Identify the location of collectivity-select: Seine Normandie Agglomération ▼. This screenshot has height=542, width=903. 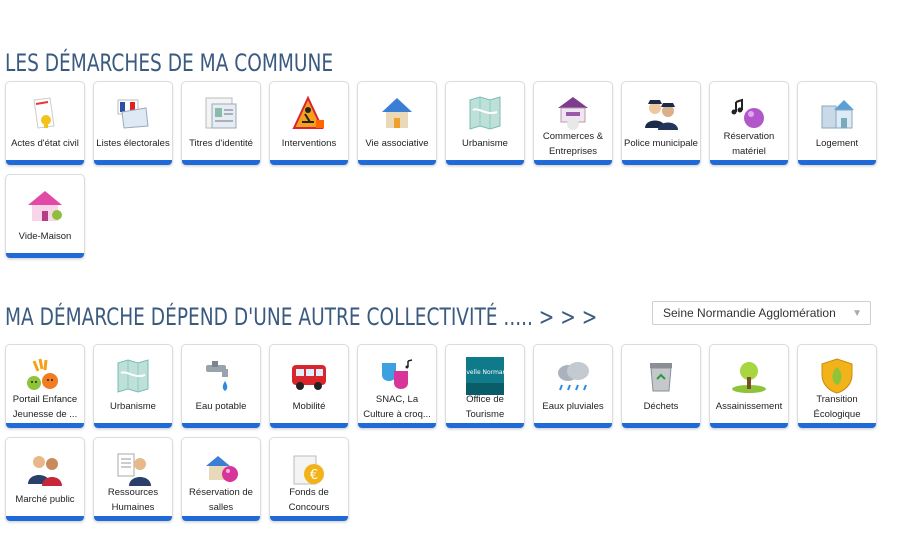
(761, 313).